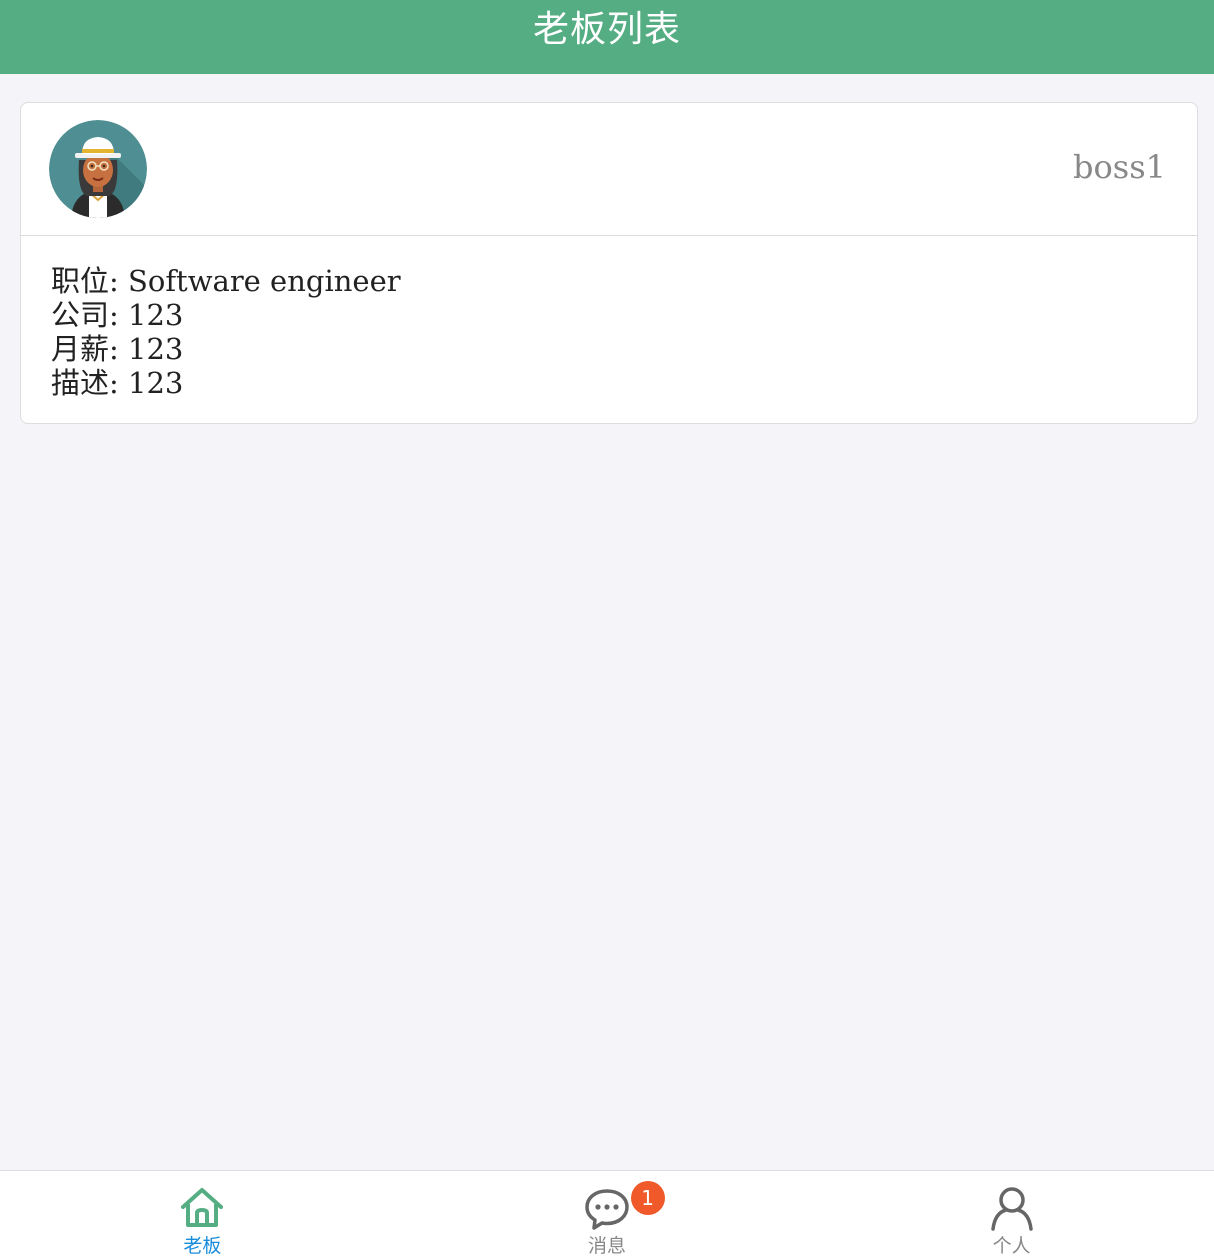 Image resolution: width=1214 pixels, height=1260 pixels. Describe the element at coordinates (117, 315) in the screenshot. I see `company-line: 公司: 123` at that location.